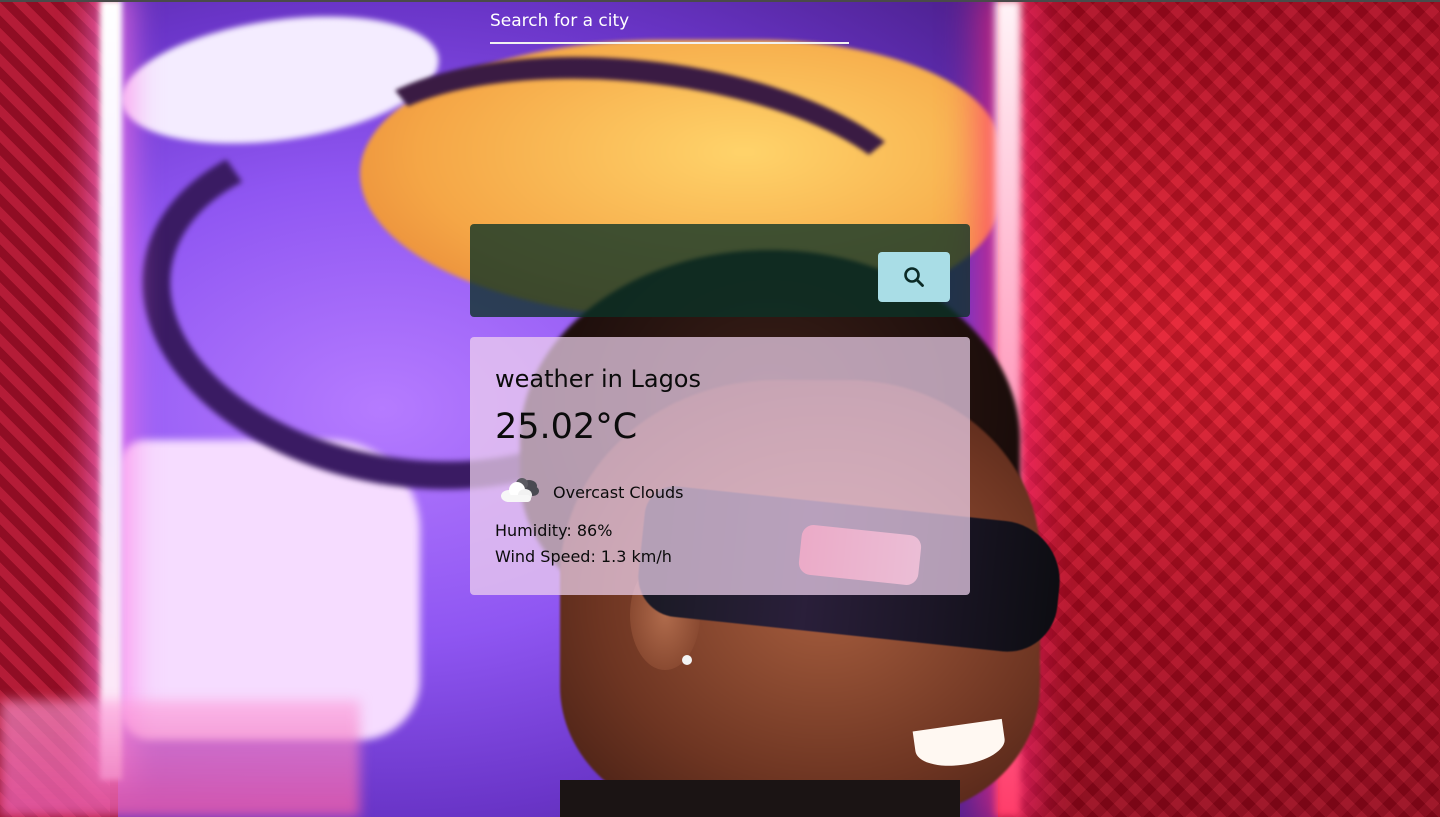  Describe the element at coordinates (687, 660) in the screenshot. I see `earring` at that location.